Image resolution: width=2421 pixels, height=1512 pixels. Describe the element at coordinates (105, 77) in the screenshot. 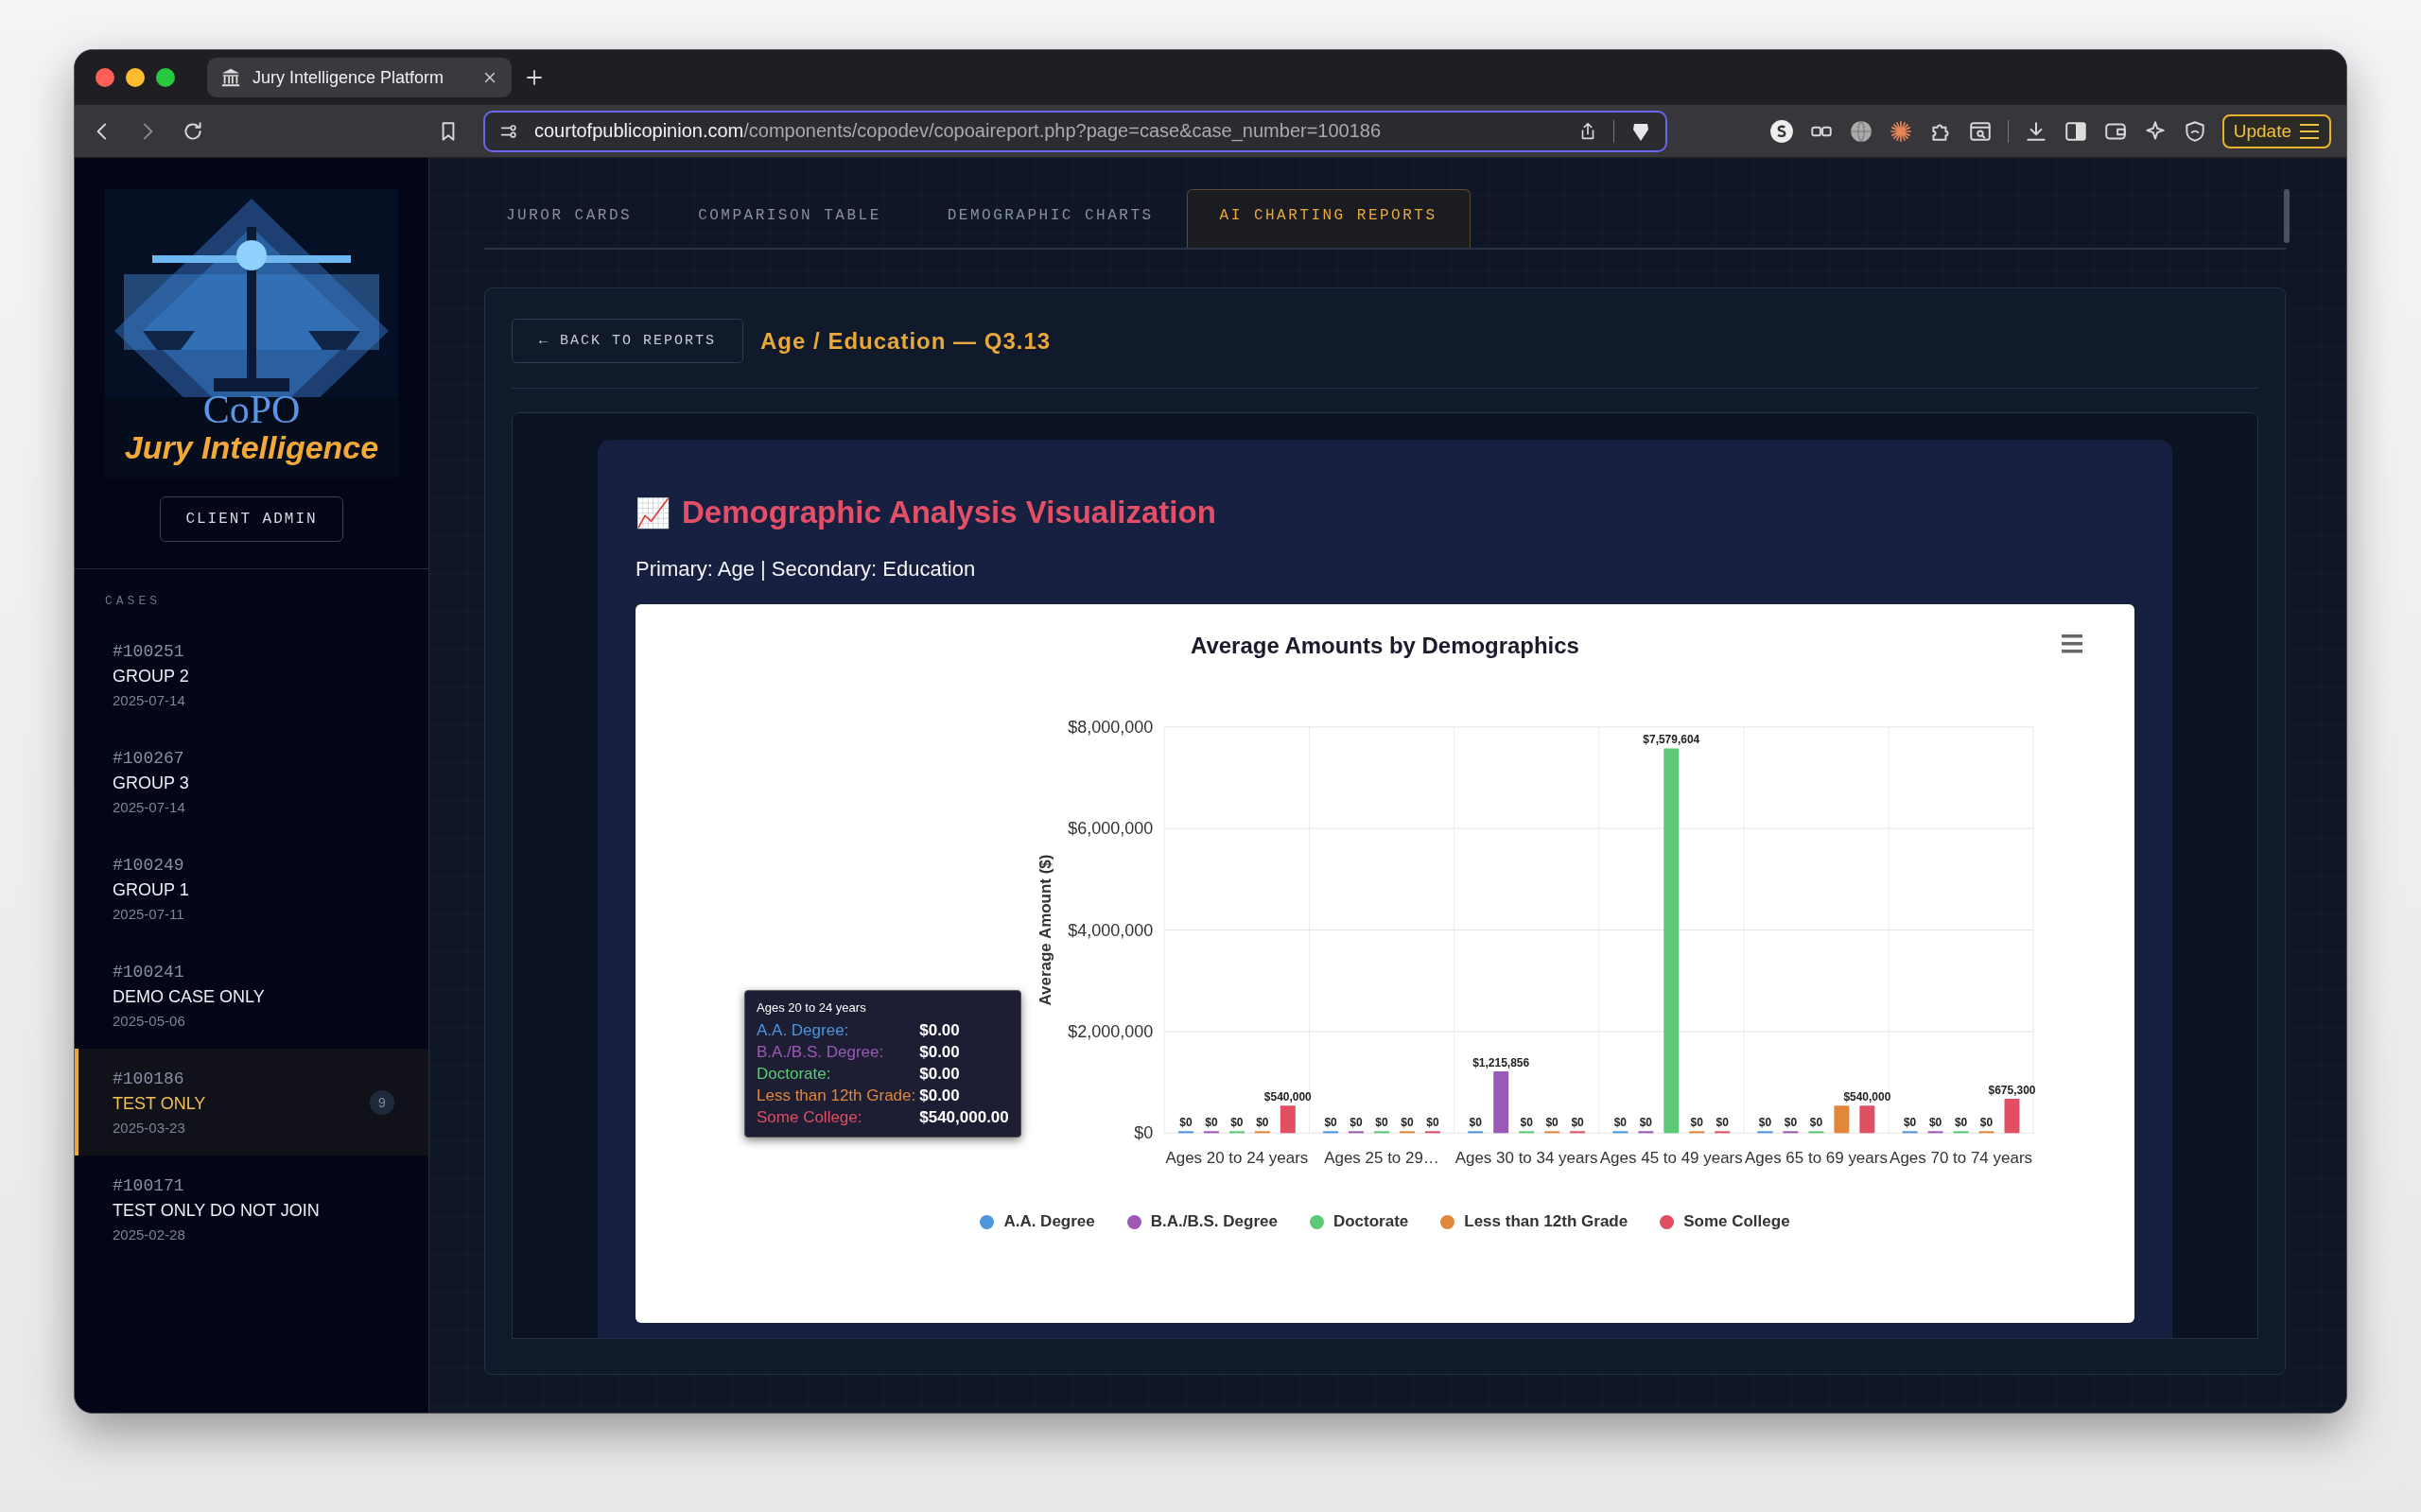

I see `close-window-button` at that location.